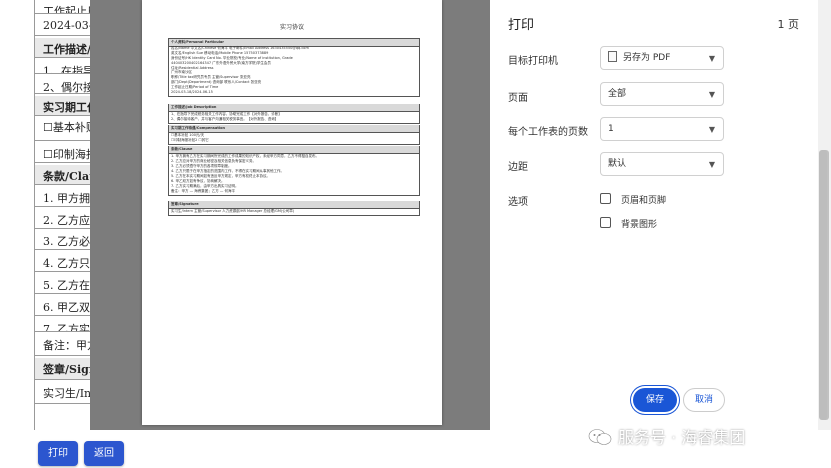  I want to click on document-line: 2024-03-1, so click(65, 26).